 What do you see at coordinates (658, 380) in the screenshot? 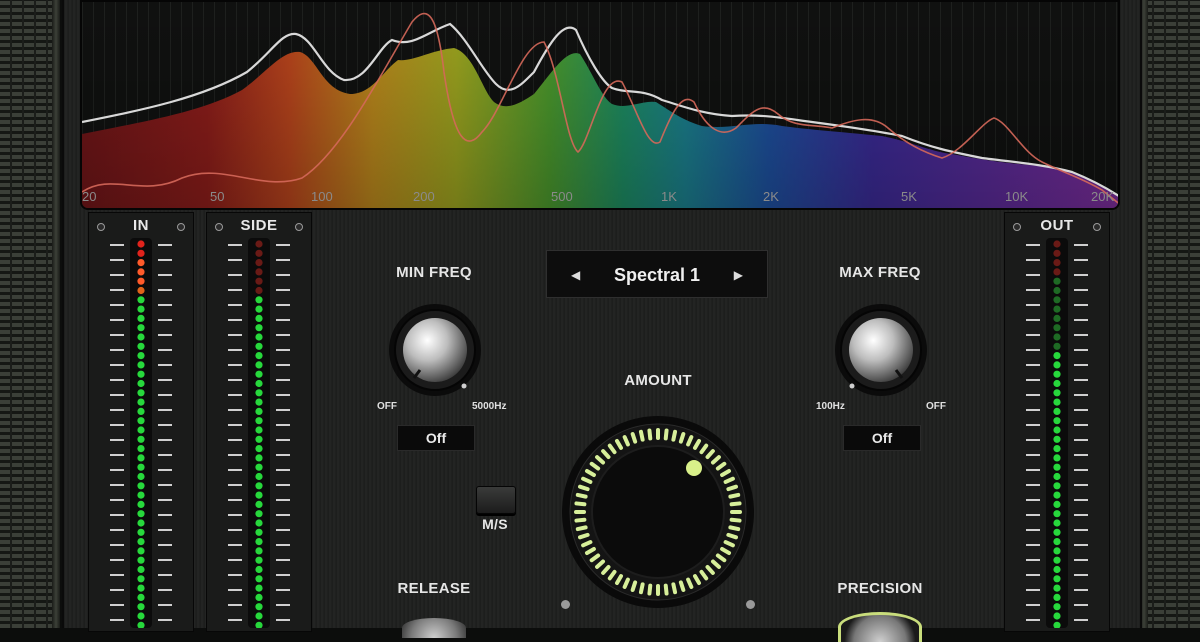
I see `amount-label: AMOUNT` at bounding box center [658, 380].